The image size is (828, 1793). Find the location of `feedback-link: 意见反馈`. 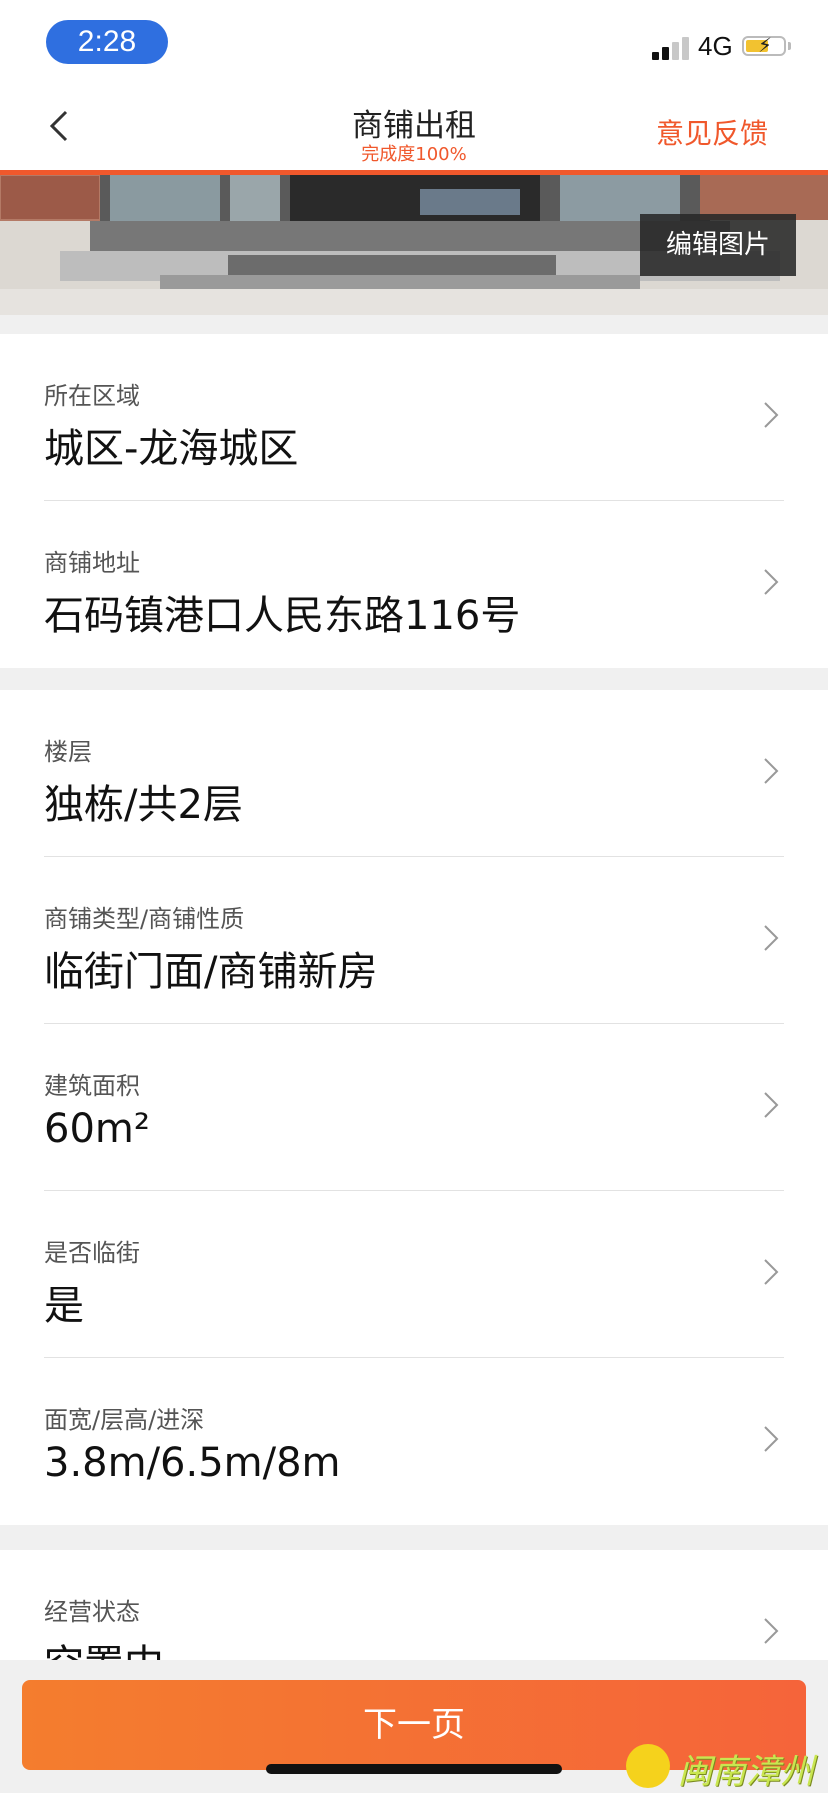

feedback-link: 意见反馈 is located at coordinates (712, 132).